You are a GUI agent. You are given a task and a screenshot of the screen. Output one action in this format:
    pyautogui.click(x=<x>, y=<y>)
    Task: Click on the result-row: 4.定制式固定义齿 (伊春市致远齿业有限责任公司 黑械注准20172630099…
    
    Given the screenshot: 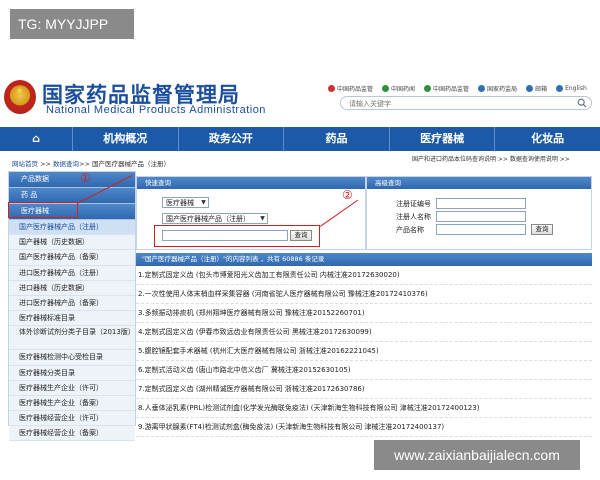 What is the action you would take?
    pyautogui.click(x=364, y=333)
    